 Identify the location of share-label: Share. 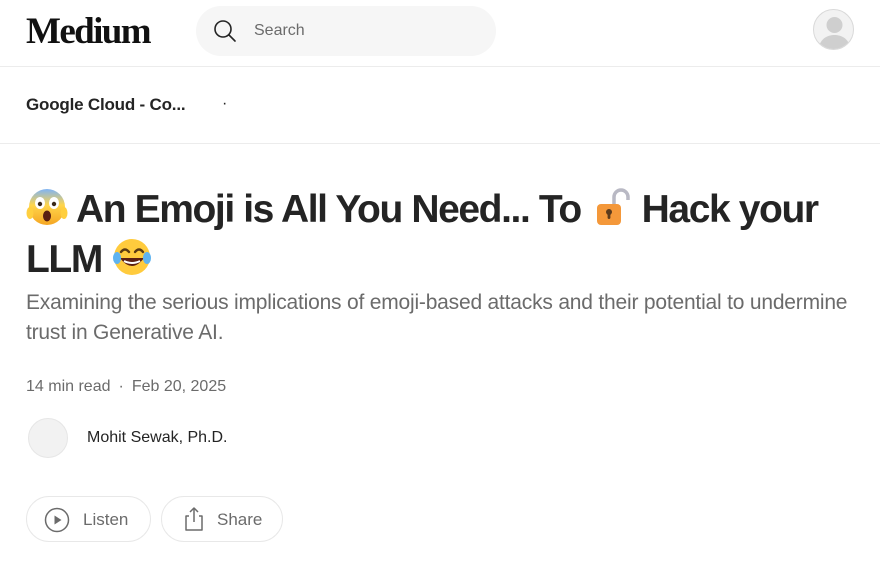
(240, 519).